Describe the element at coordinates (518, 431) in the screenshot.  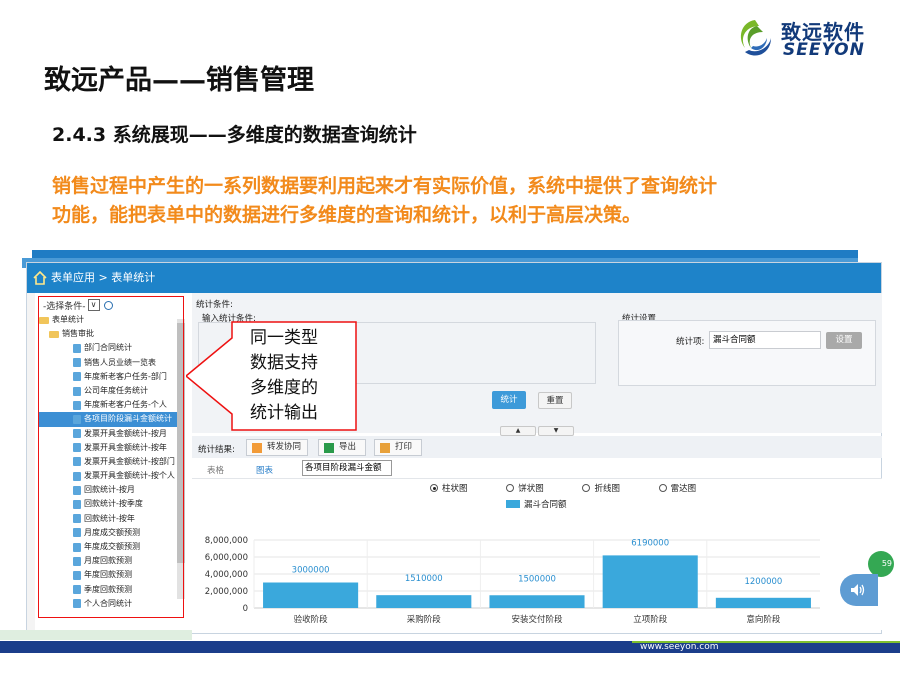
I see `collapse-up-button: ▲` at that location.